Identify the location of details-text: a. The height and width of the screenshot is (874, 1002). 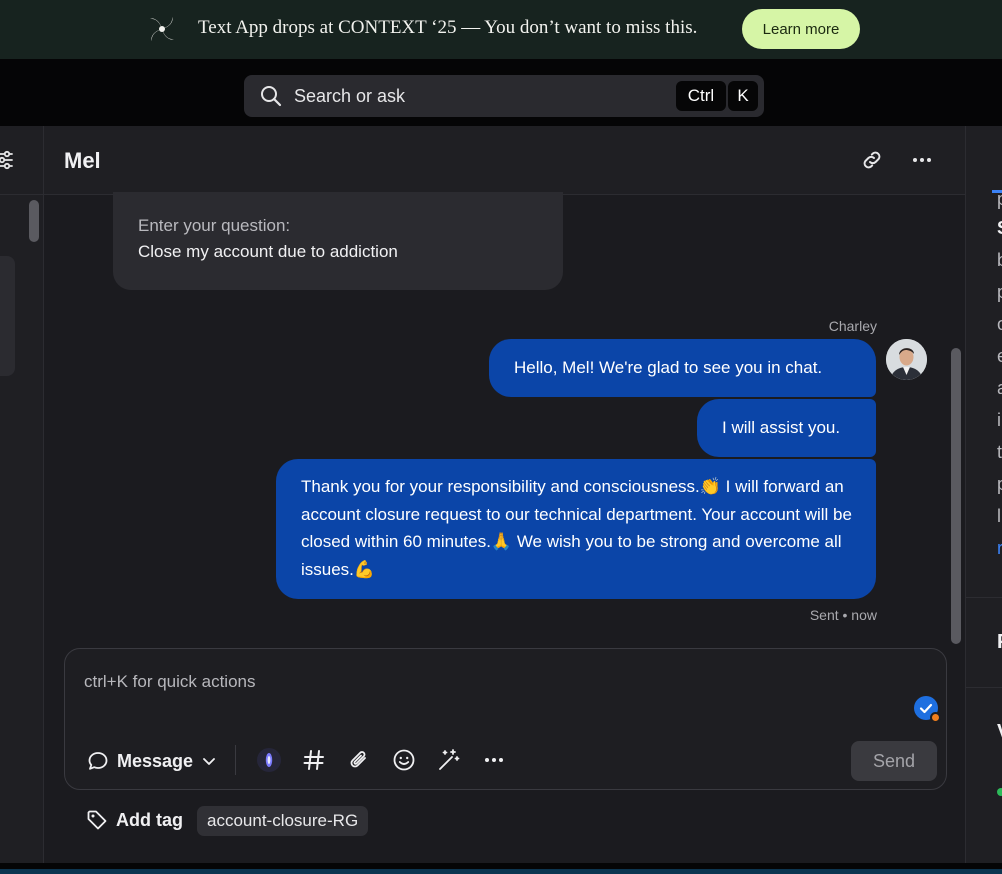
(999, 388).